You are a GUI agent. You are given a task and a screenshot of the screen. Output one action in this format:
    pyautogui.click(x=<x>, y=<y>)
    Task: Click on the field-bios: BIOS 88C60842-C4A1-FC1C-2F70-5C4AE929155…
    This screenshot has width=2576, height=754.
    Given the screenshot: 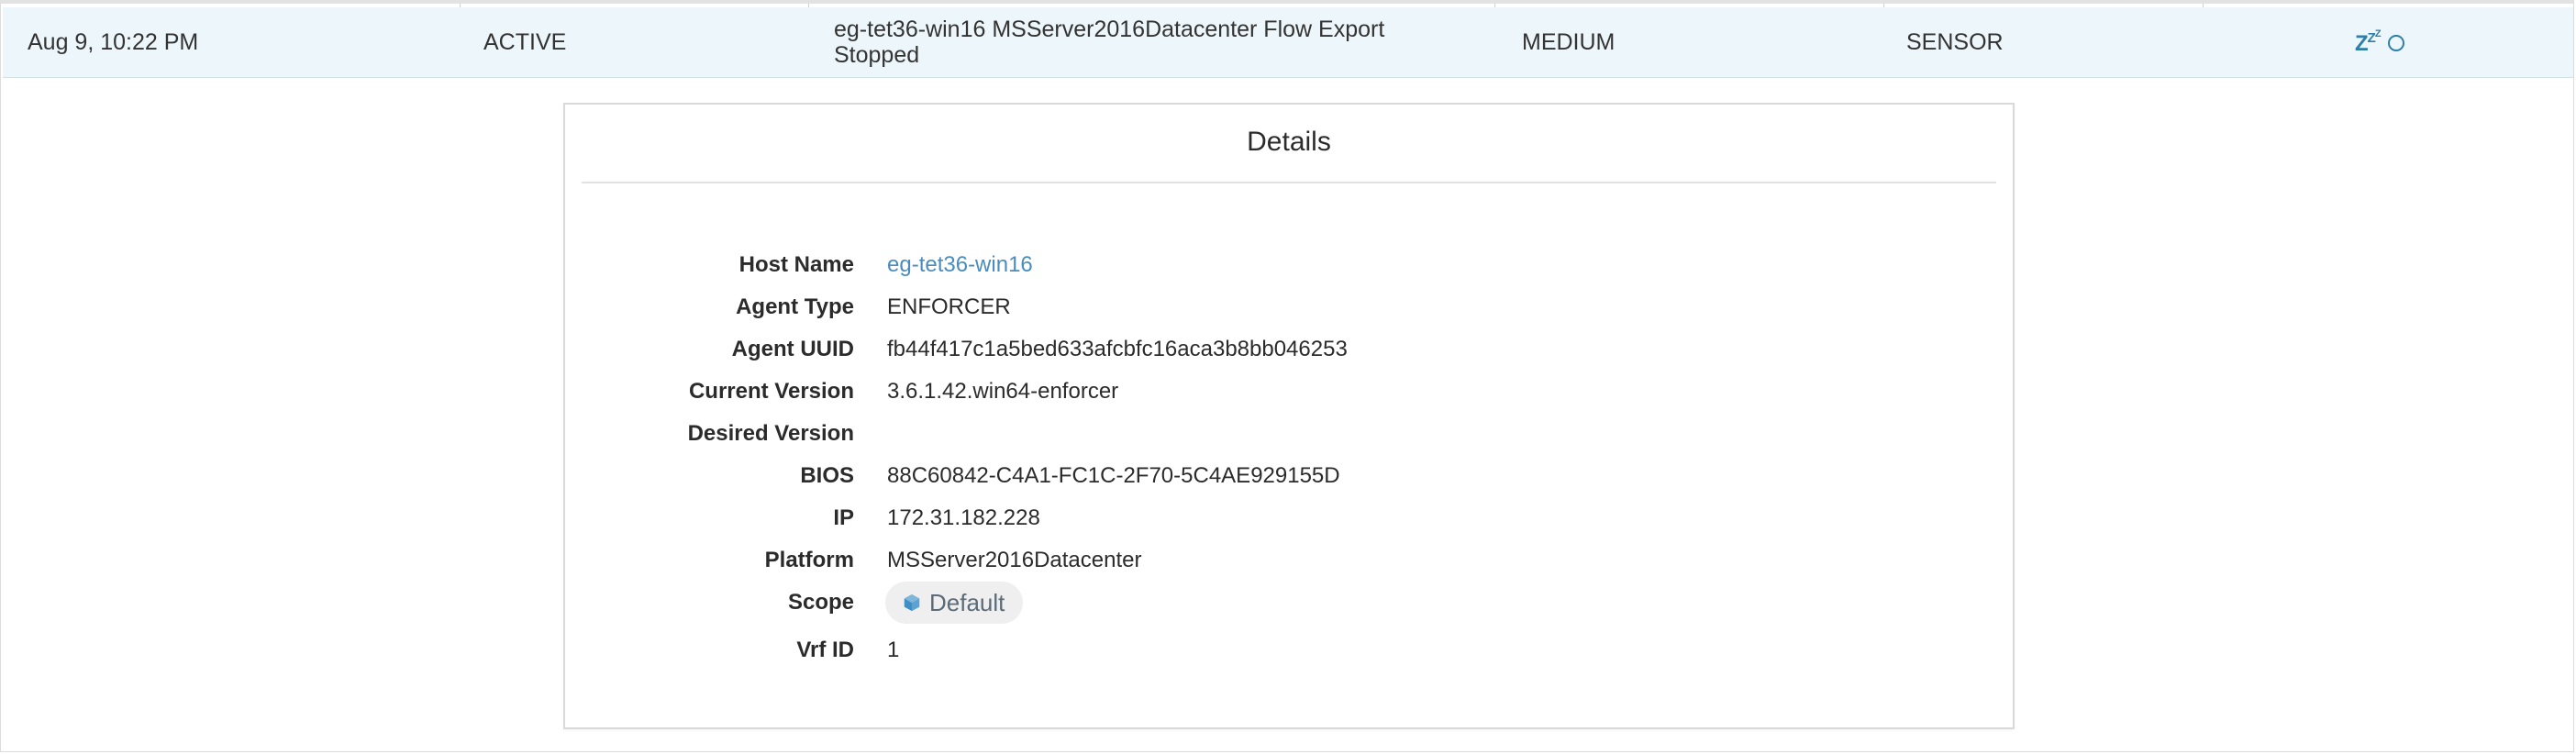 What is the action you would take?
    pyautogui.click(x=1289, y=476)
    